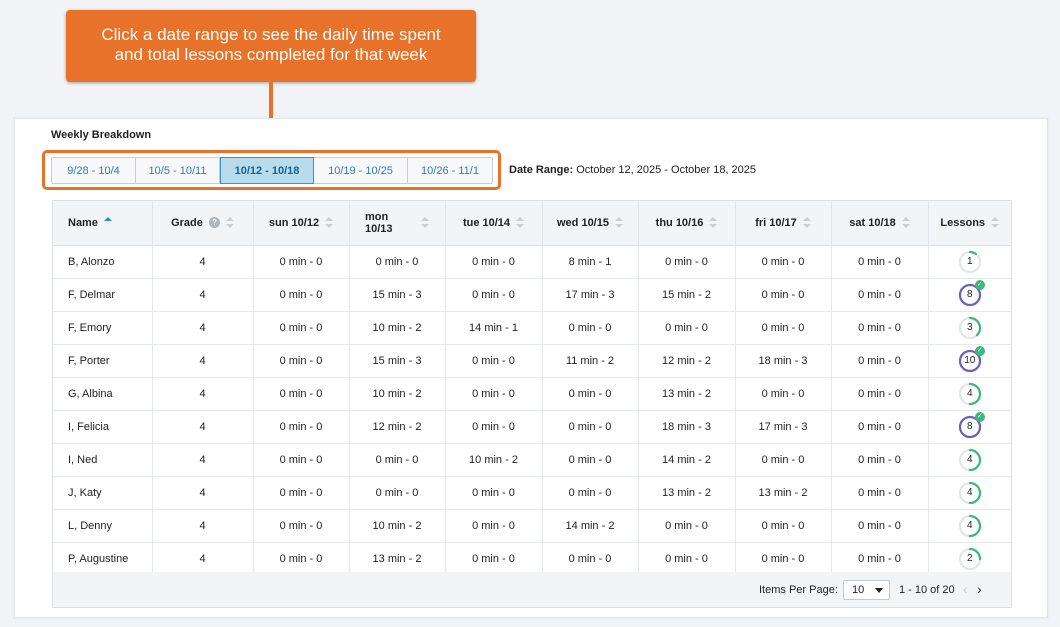 Image resolution: width=1060 pixels, height=627 pixels. Describe the element at coordinates (687, 427) in the screenshot. I see `thu-cell: 18 min - 3` at that location.